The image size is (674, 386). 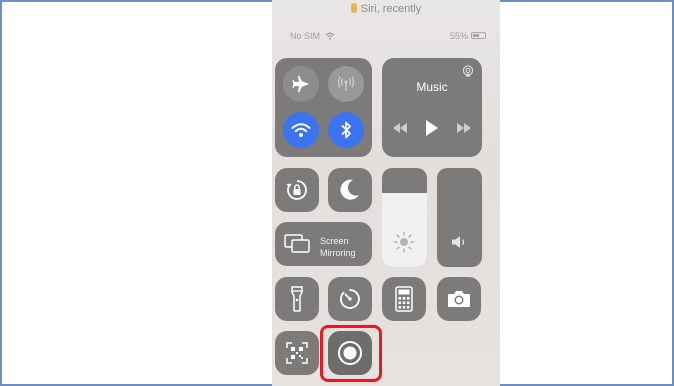 I want to click on status-left: No SIM, so click(x=312, y=36).